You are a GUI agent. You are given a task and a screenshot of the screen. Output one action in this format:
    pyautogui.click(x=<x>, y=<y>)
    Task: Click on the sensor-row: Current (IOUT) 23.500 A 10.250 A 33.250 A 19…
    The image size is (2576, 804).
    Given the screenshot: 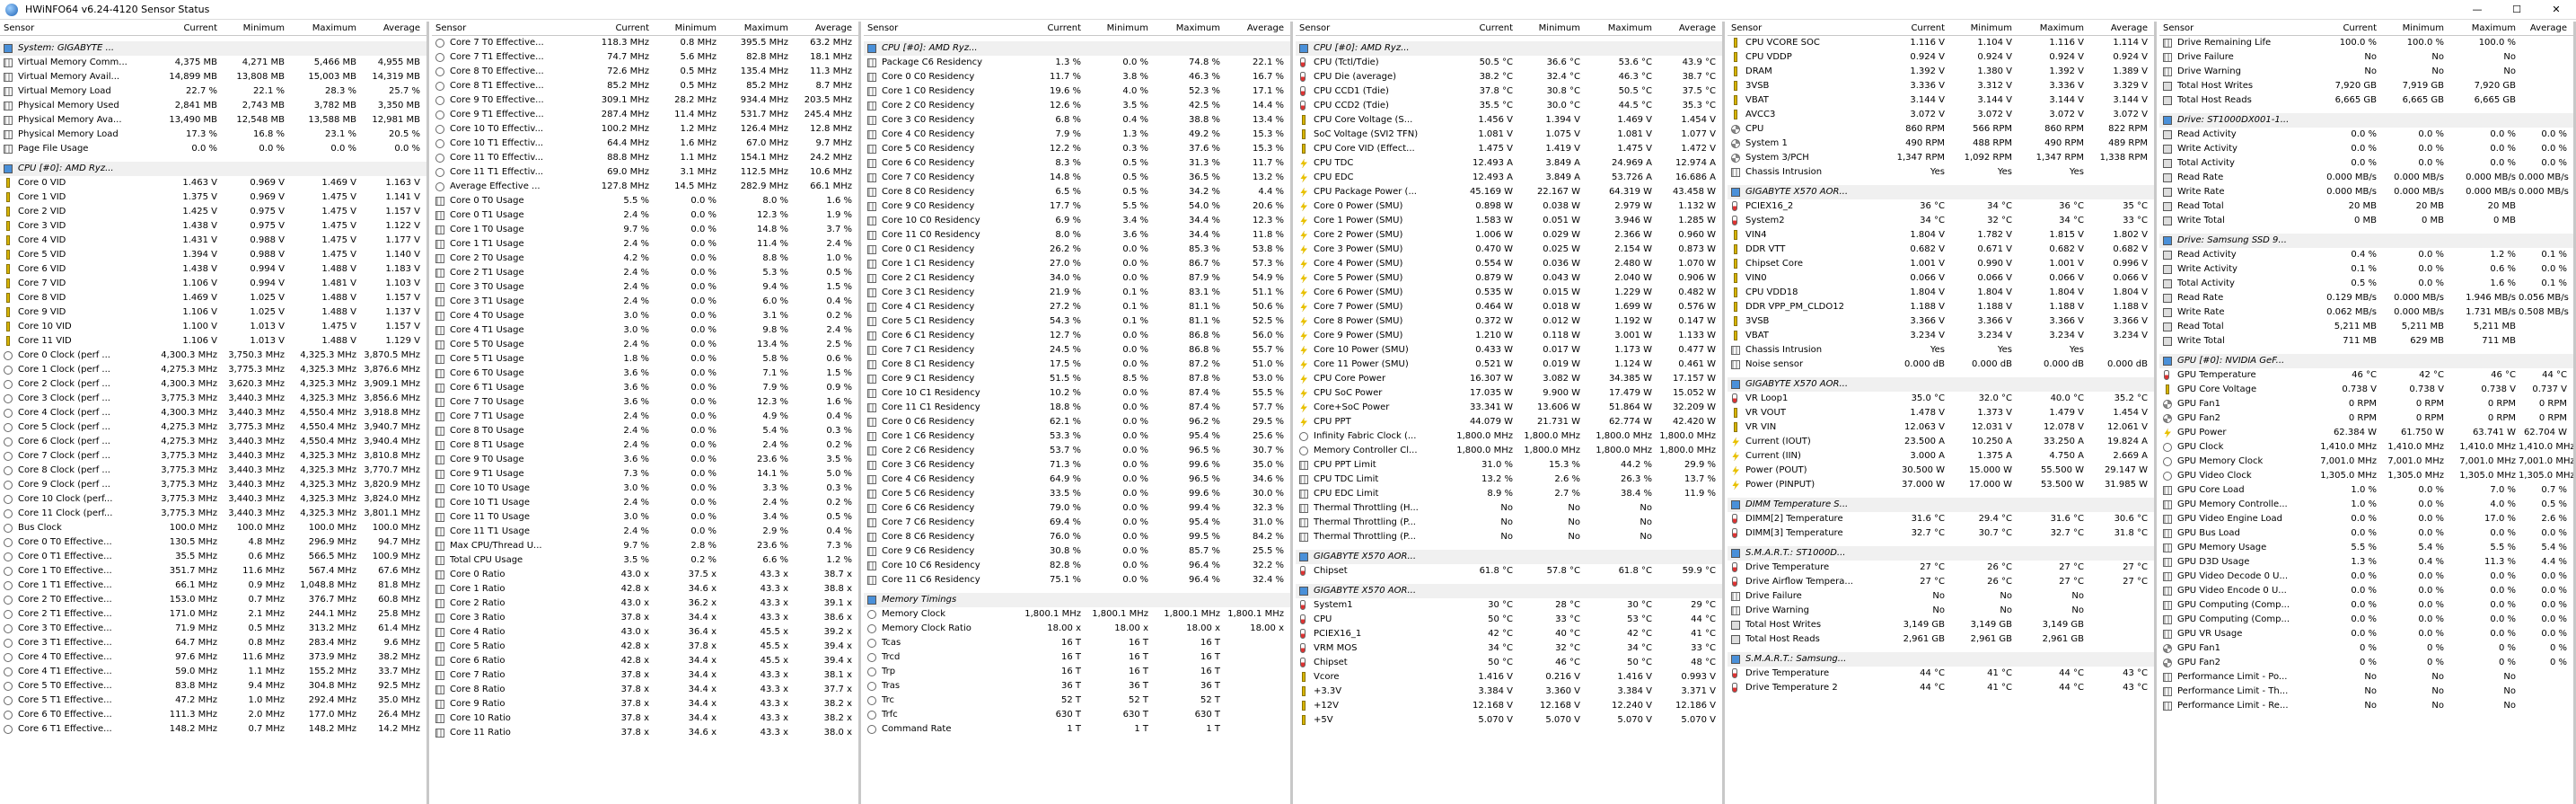 What is the action you would take?
    pyautogui.click(x=1941, y=442)
    